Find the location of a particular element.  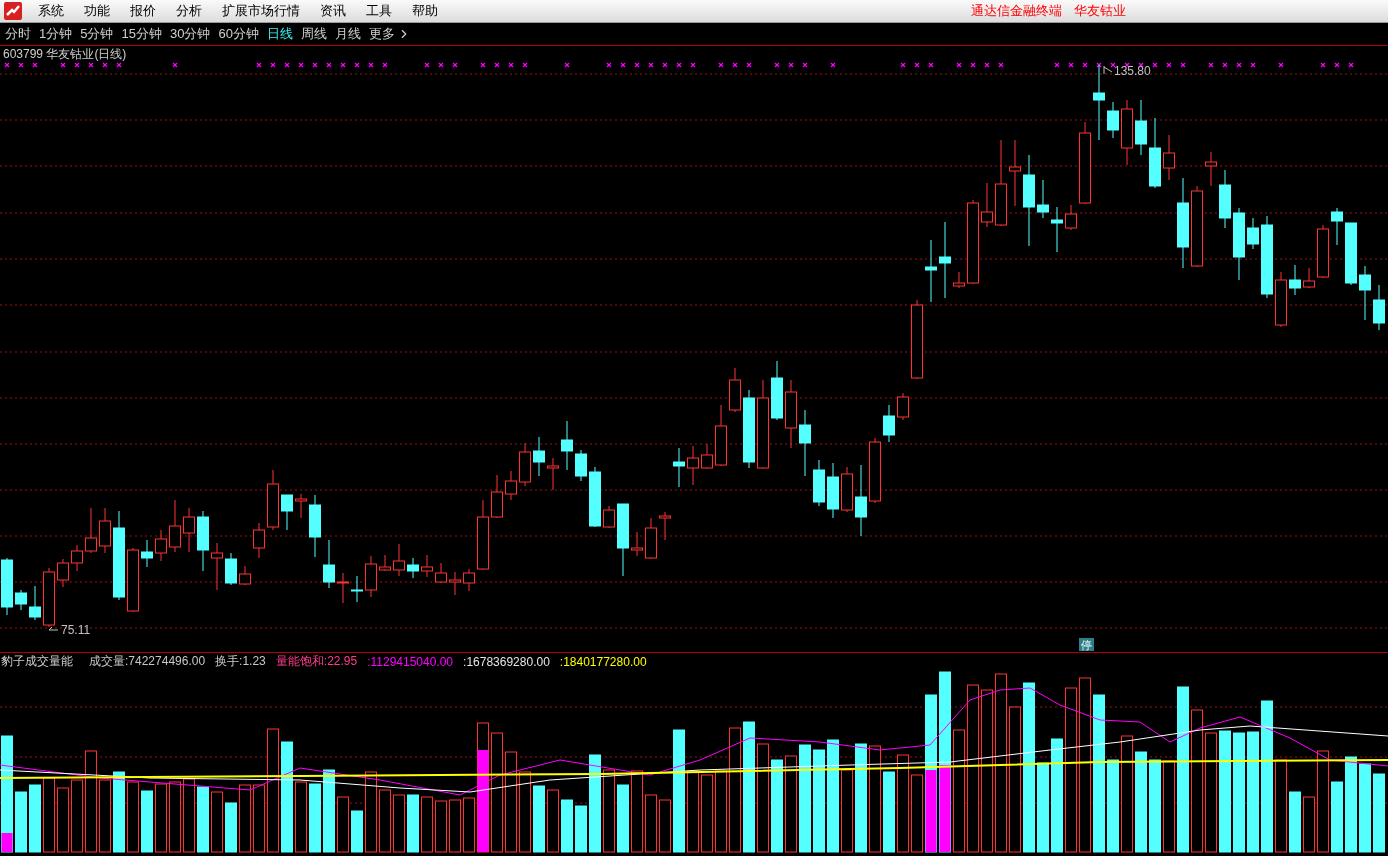

menu-item: 资讯 is located at coordinates (333, 11).